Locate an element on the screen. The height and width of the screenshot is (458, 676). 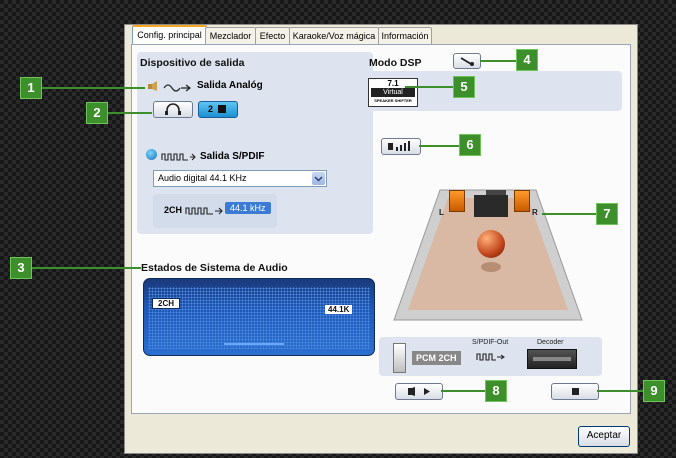
digital-wave-icon is located at coordinates (179, 156).